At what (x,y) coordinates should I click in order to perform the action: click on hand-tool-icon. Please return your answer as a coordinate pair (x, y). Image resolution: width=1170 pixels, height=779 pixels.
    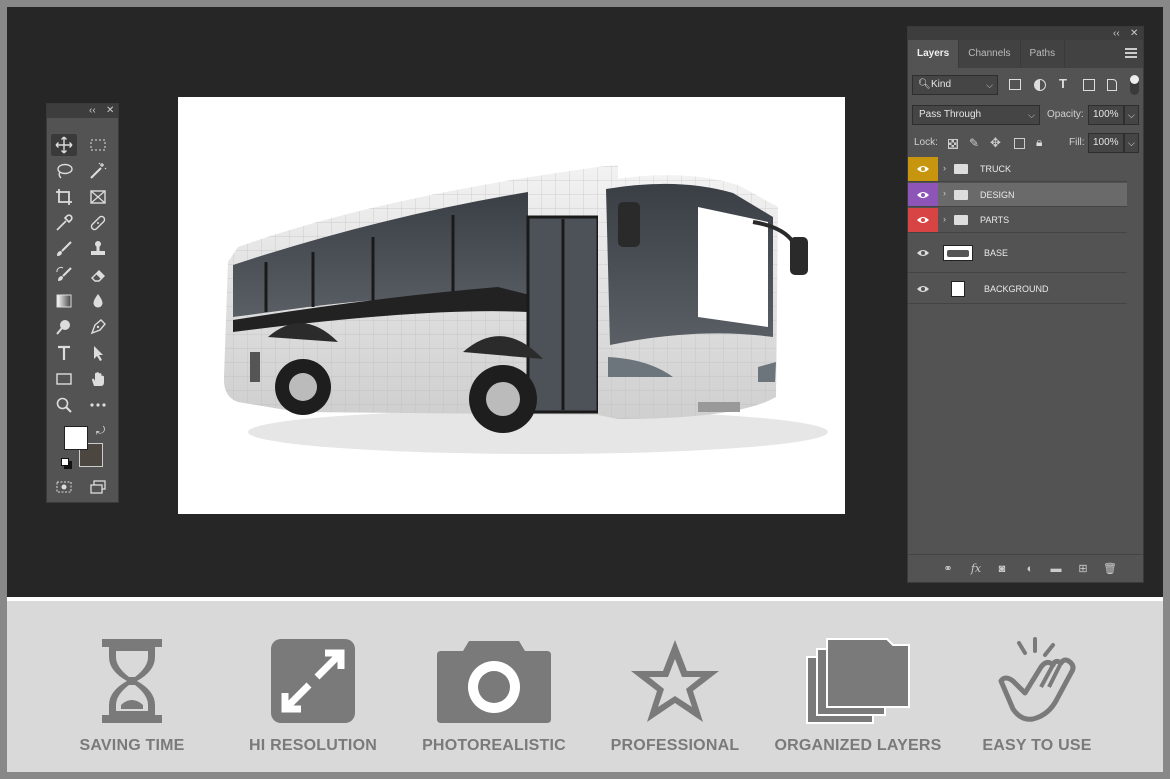
    Looking at the image, I should click on (98, 379).